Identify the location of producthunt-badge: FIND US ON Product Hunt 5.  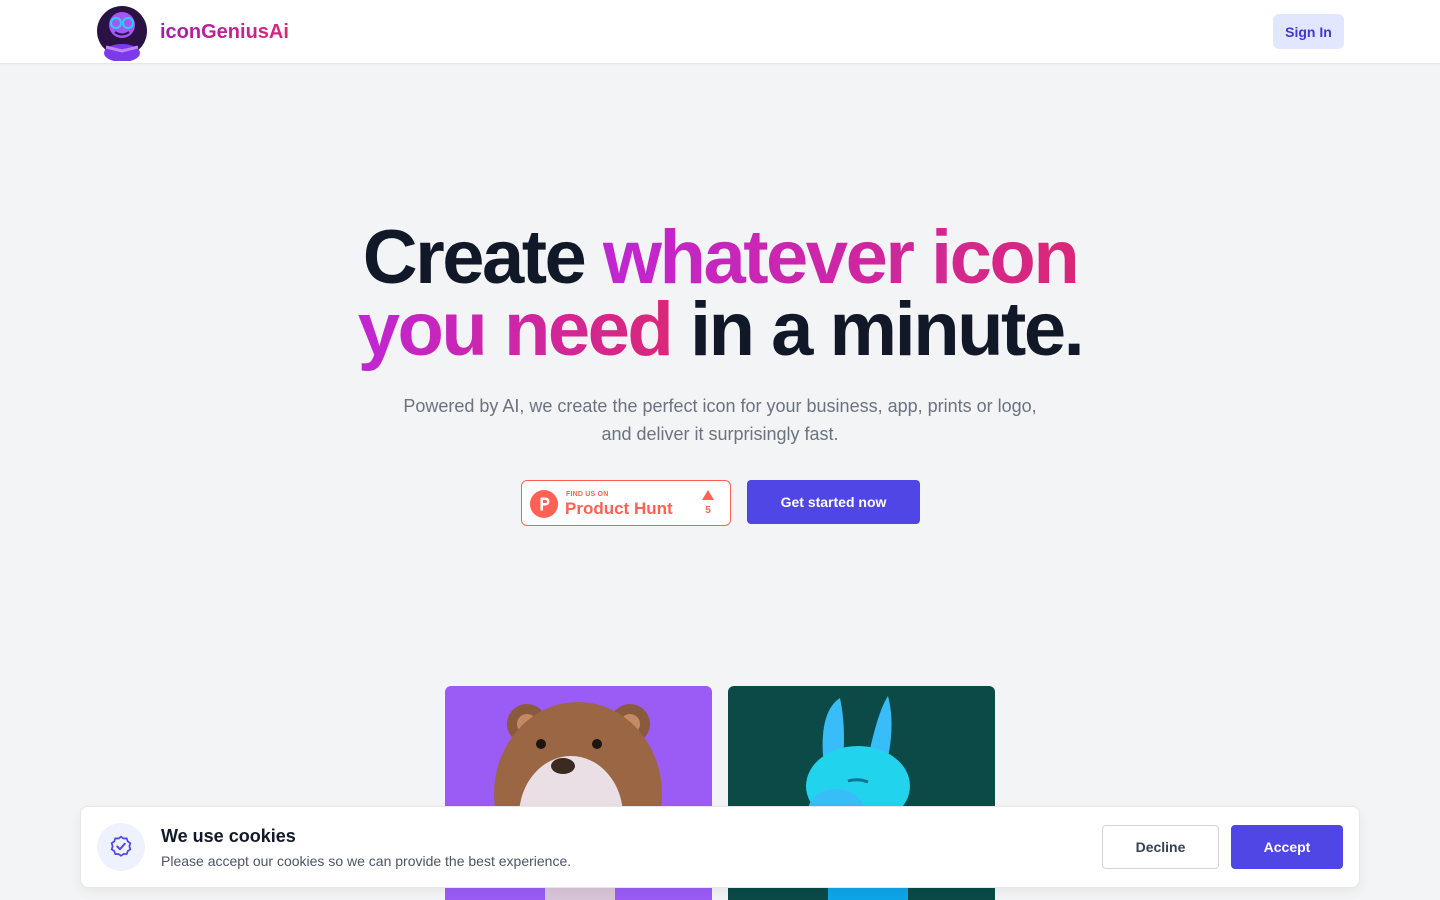
(626, 503).